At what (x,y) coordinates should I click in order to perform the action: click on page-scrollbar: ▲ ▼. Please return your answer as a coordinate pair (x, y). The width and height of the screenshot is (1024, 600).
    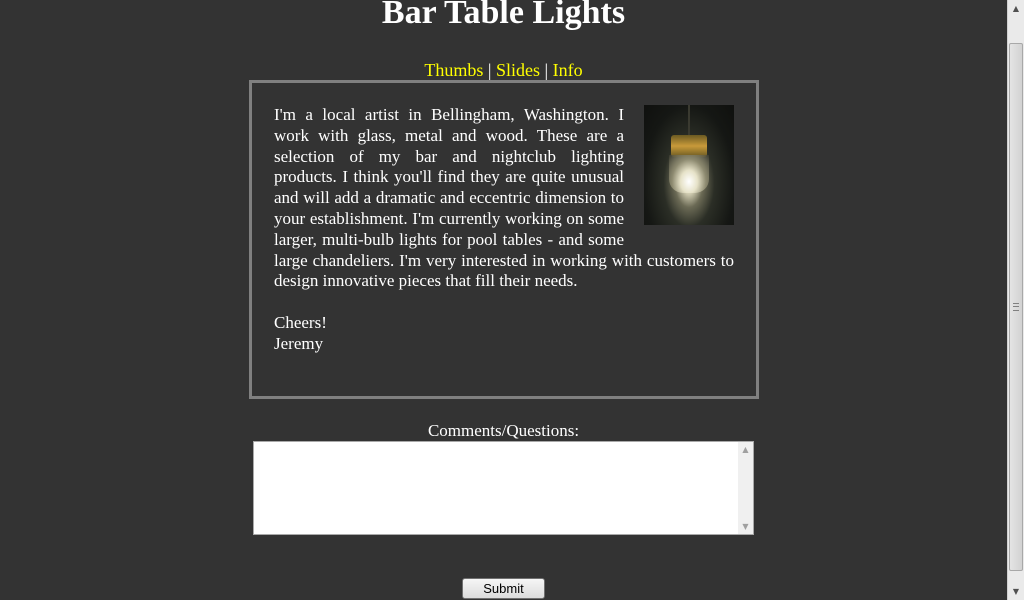
    Looking at the image, I should click on (1015, 300).